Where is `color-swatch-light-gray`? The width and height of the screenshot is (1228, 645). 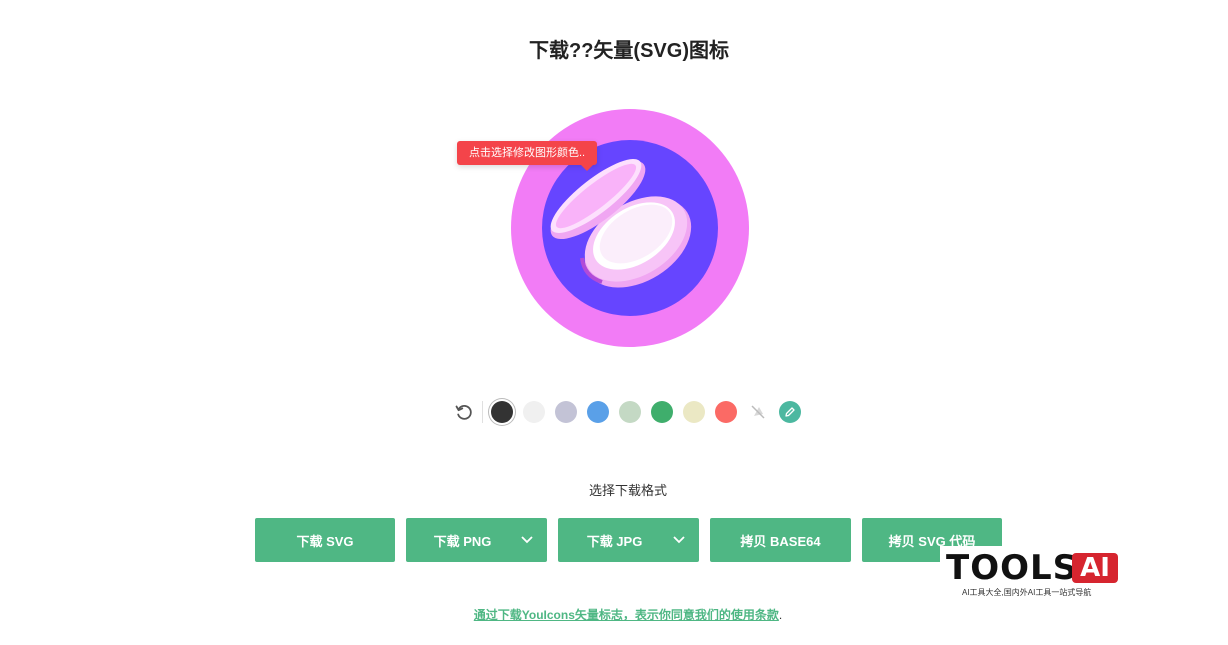 color-swatch-light-gray is located at coordinates (534, 412).